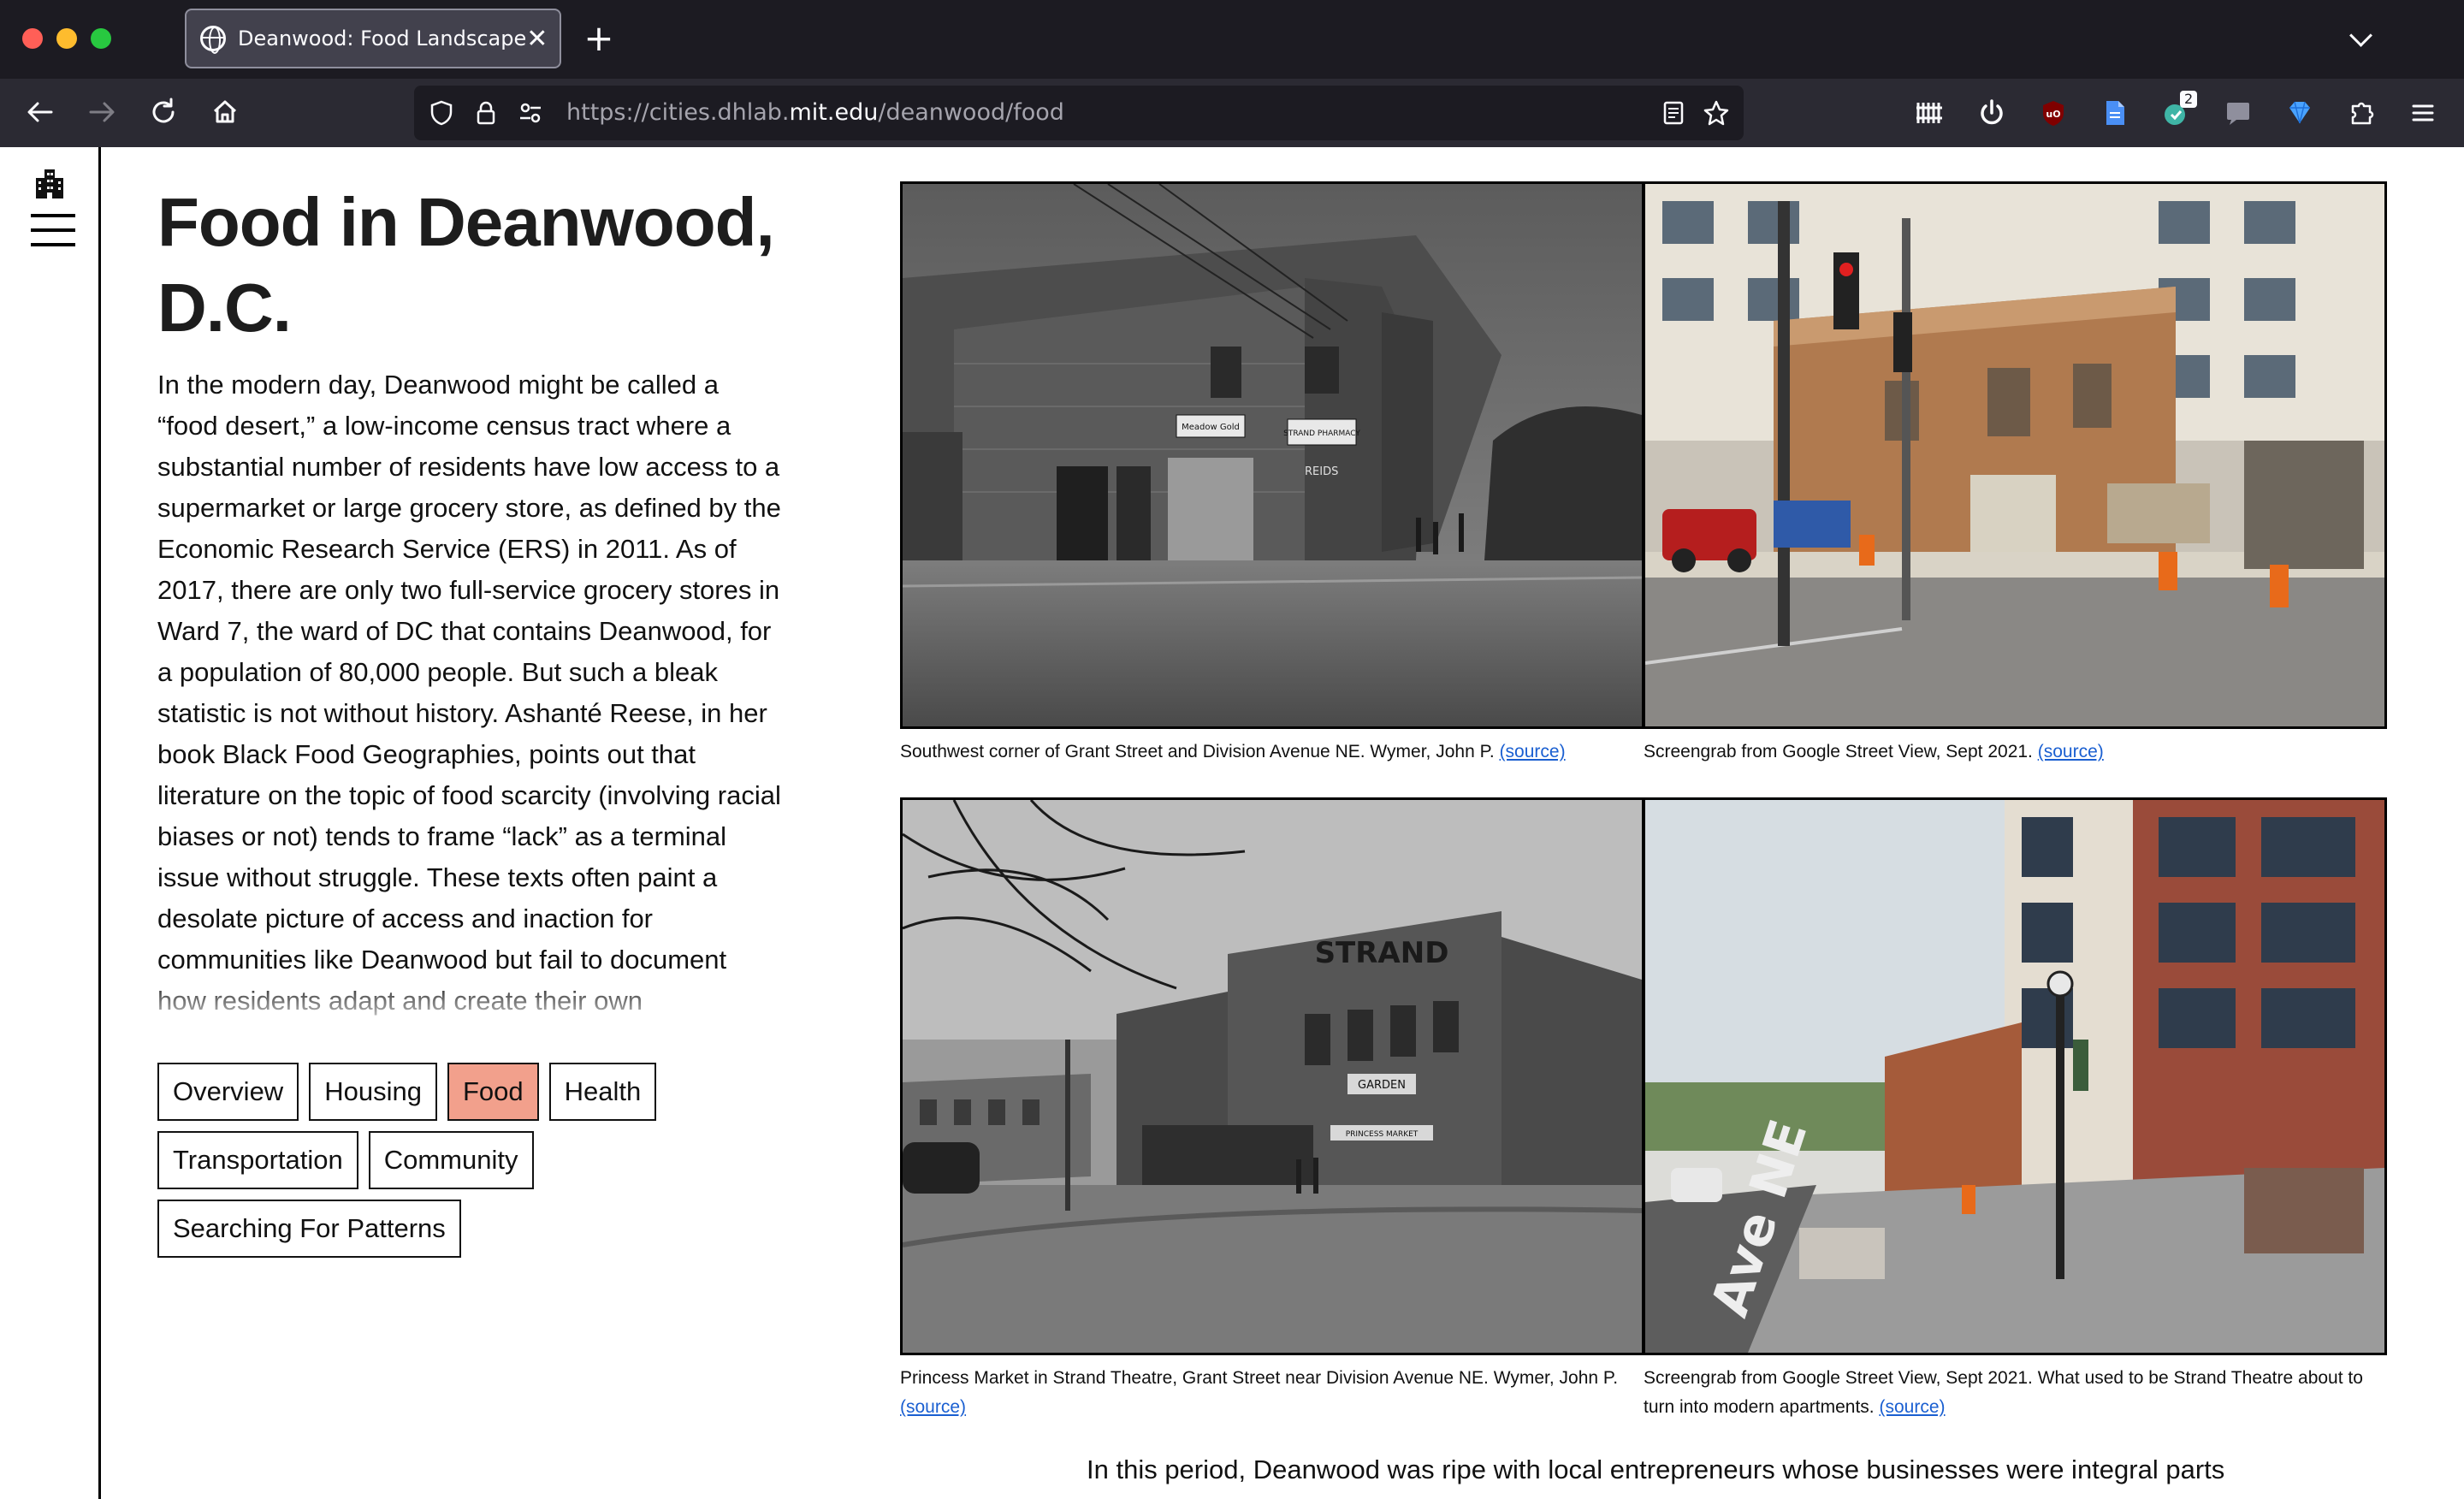 The width and height of the screenshot is (2464, 1499). I want to click on lock-icon, so click(486, 113).